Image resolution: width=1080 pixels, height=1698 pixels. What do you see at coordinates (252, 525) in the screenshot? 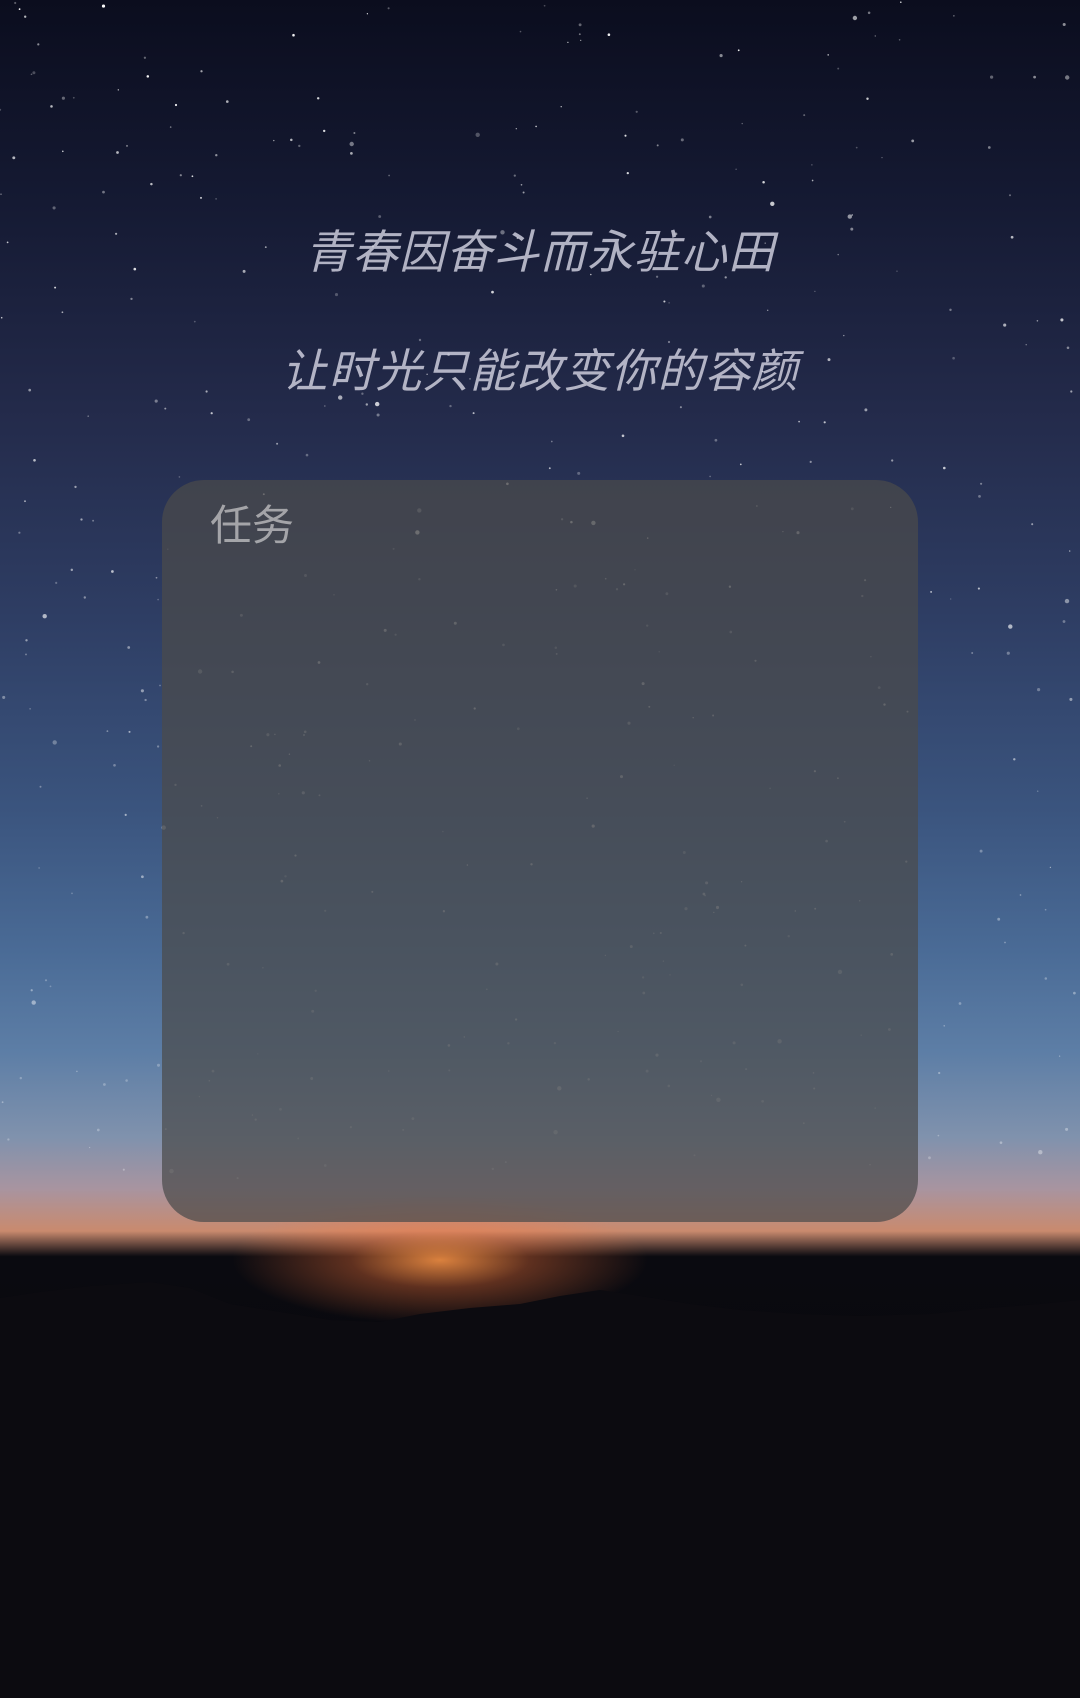
I see `task-label: 任务` at bounding box center [252, 525].